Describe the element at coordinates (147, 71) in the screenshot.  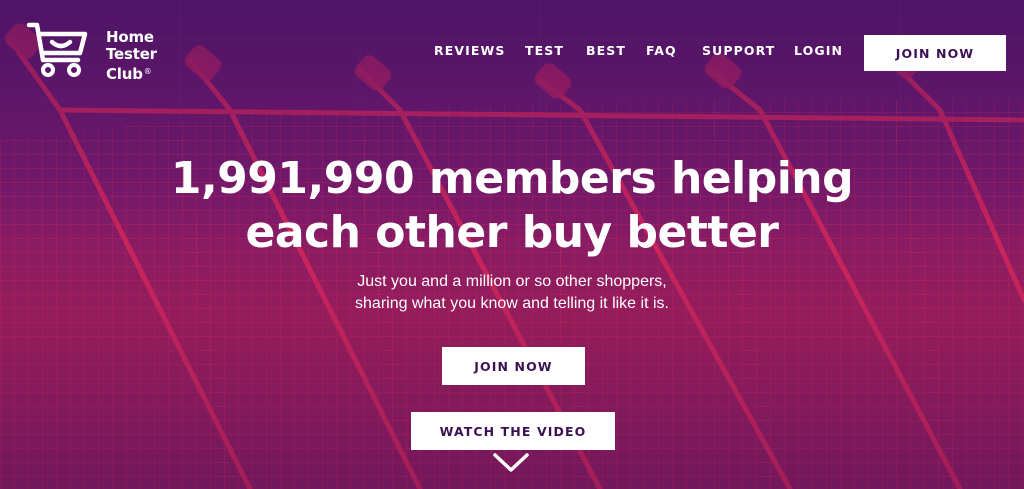
I see `registered-mark: ®` at that location.